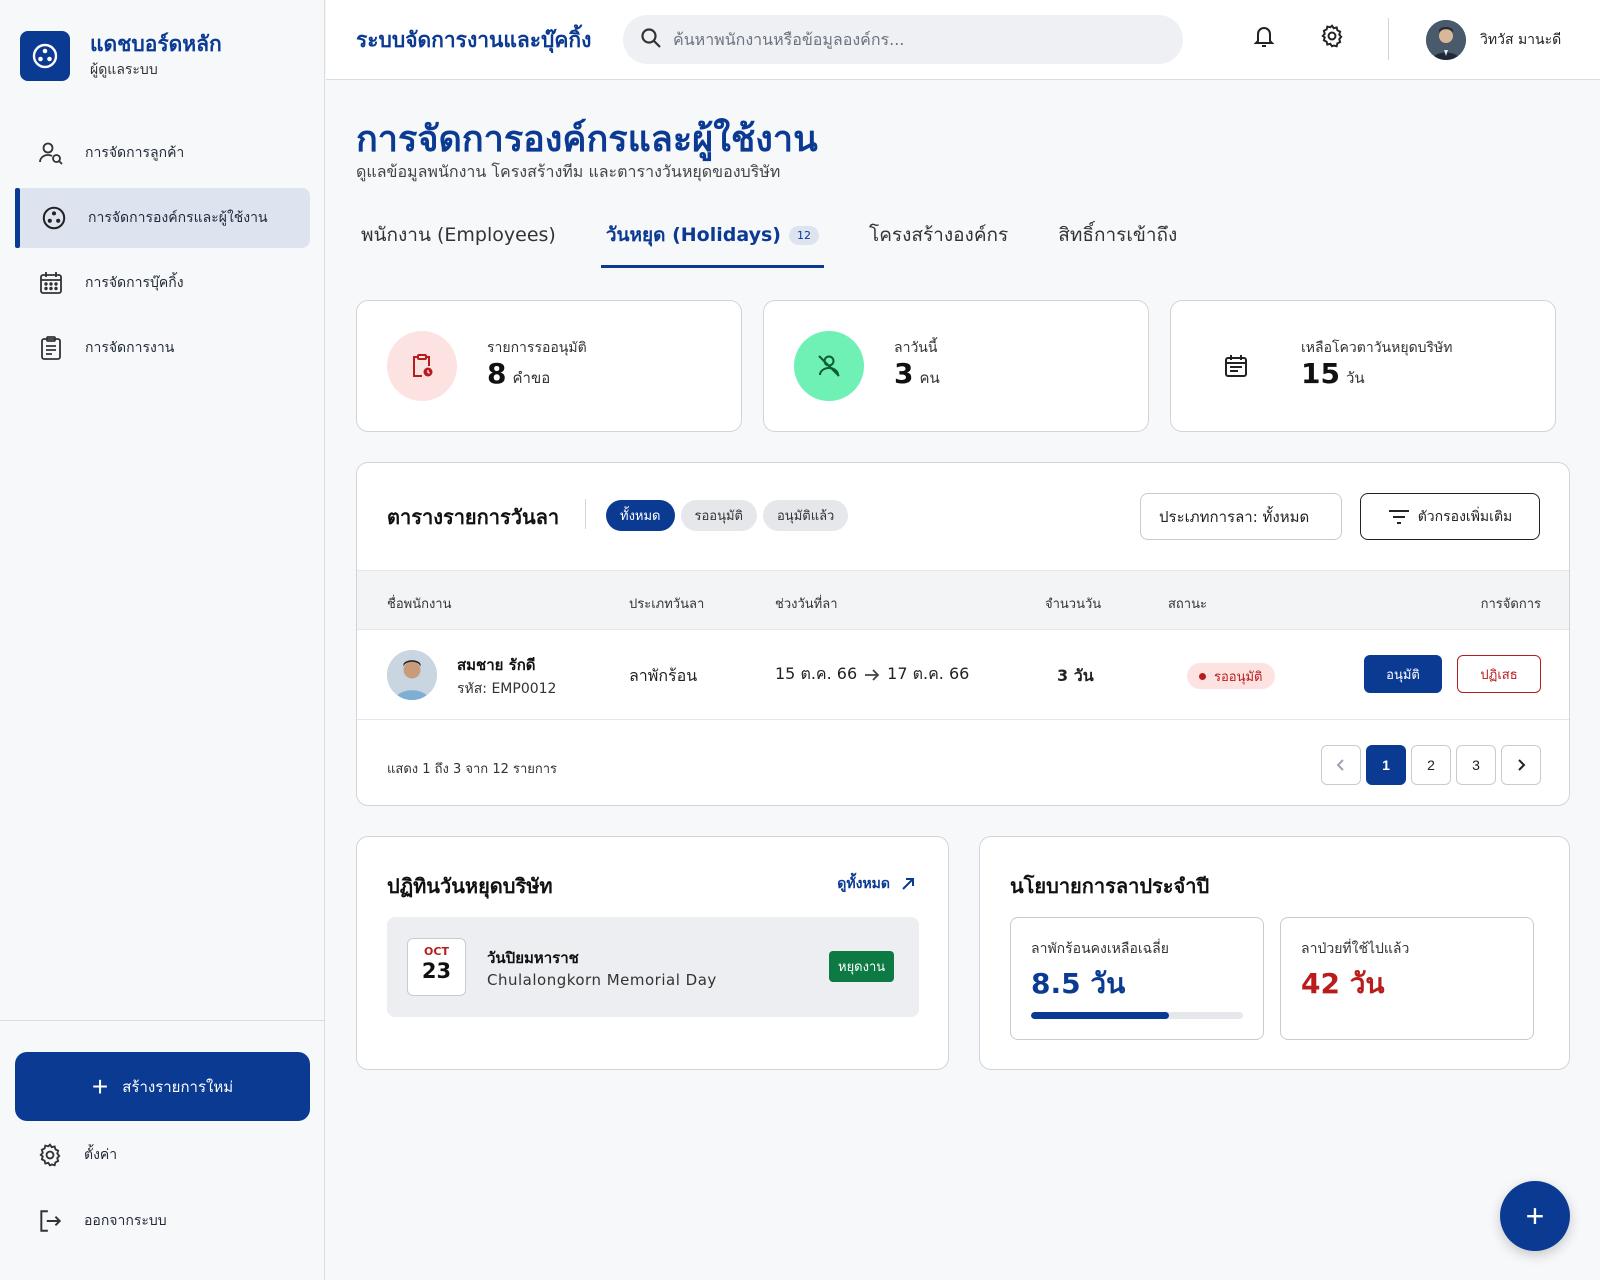 The height and width of the screenshot is (1280, 1600). Describe the element at coordinates (1386, 765) in the screenshot. I see `page-button-1: 1` at that location.